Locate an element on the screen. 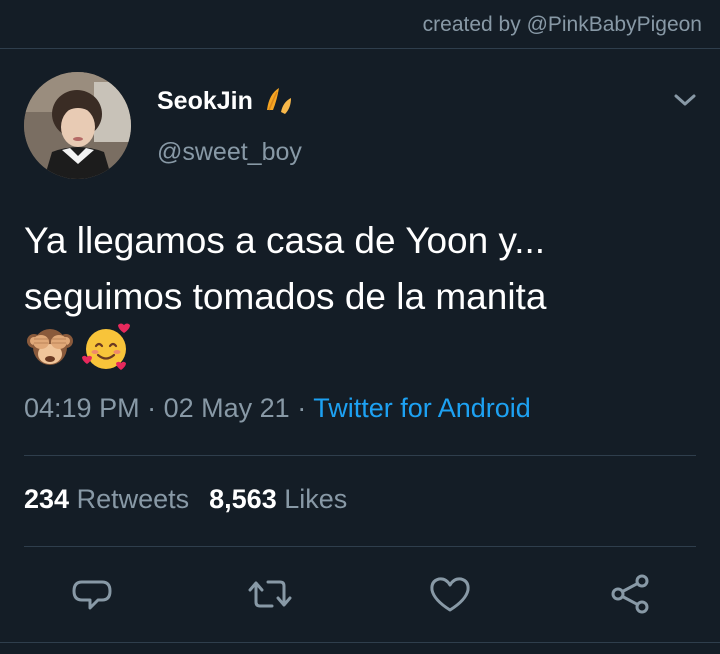  share-icon is located at coordinates (630, 594).